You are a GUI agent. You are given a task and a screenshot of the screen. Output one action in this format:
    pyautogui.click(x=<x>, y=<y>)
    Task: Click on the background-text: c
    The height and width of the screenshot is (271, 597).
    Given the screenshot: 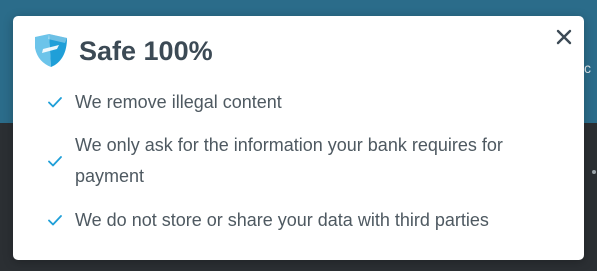 What is the action you would take?
    pyautogui.click(x=587, y=68)
    